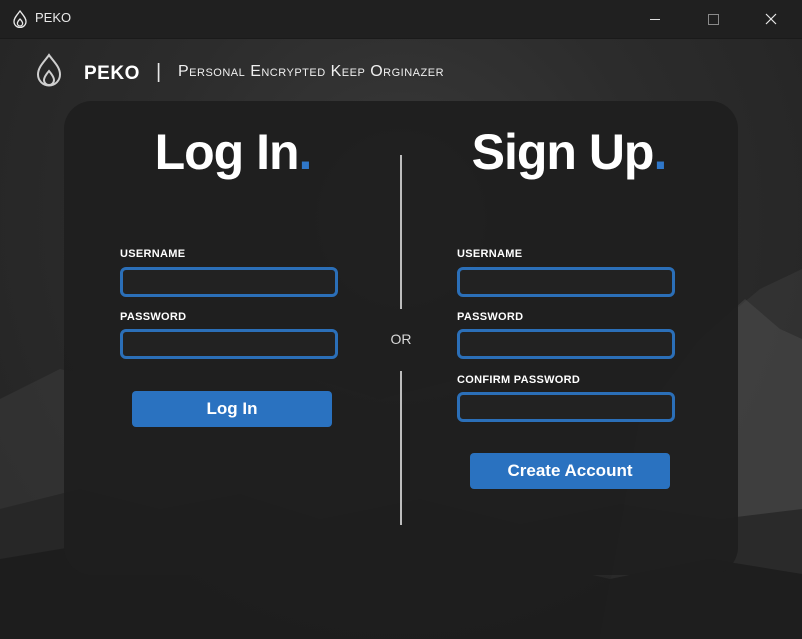 The width and height of the screenshot is (802, 639). What do you see at coordinates (153, 317) in the screenshot?
I see `login-password-label: PASSWORD` at bounding box center [153, 317].